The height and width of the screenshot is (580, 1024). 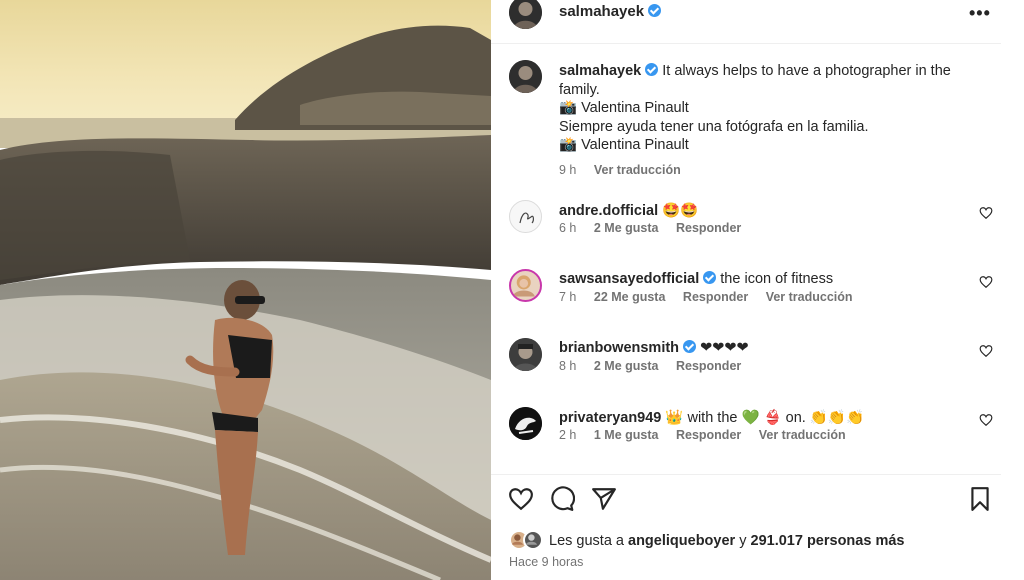 I want to click on liker-avatar, so click(x=533, y=540).